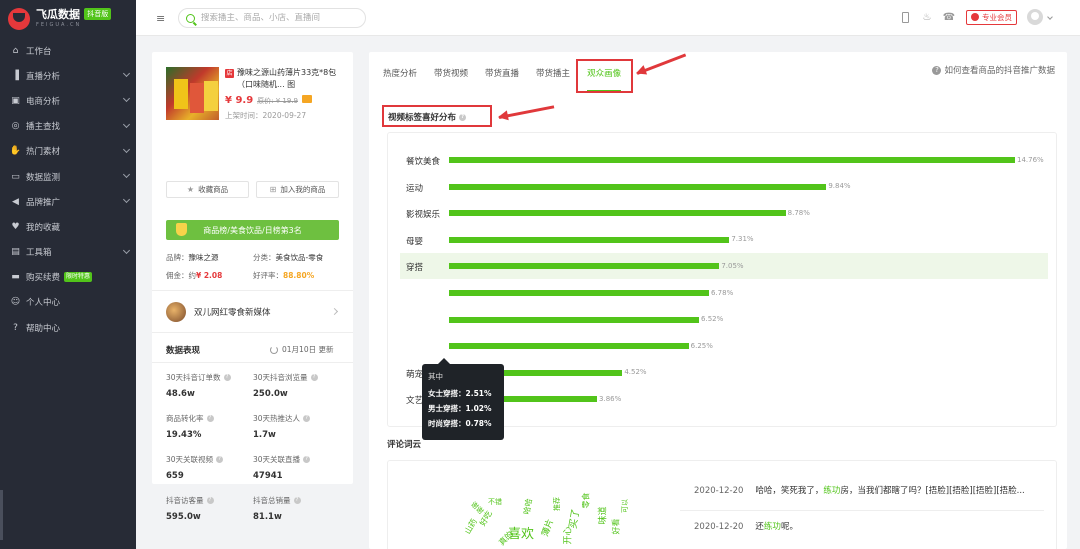 This screenshot has width=1080, height=549. Describe the element at coordinates (252, 312) in the screenshot. I see `shop-row: 双儿网红零食新媒体` at that location.